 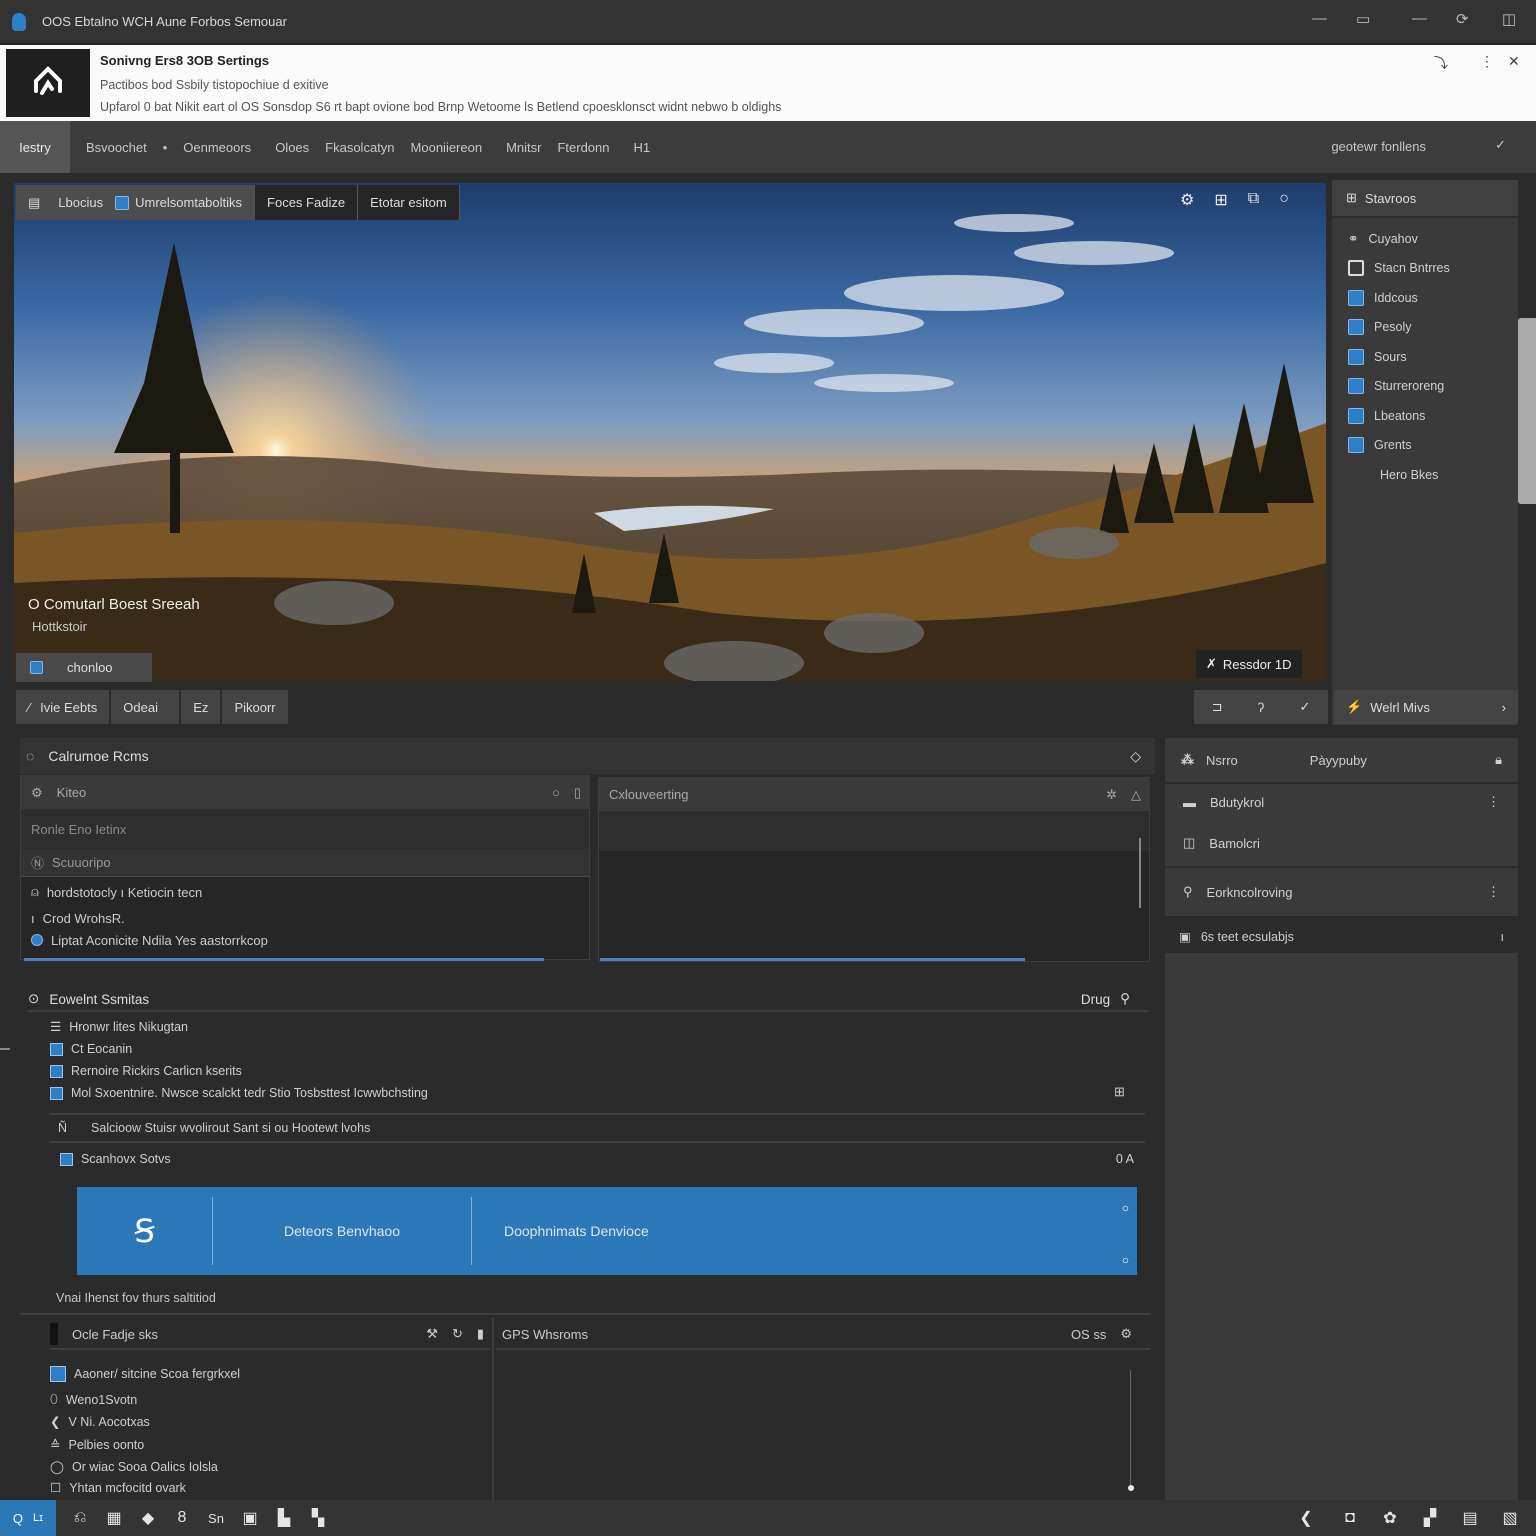 I want to click on minimize-icon: —, so click(x=1319, y=18).